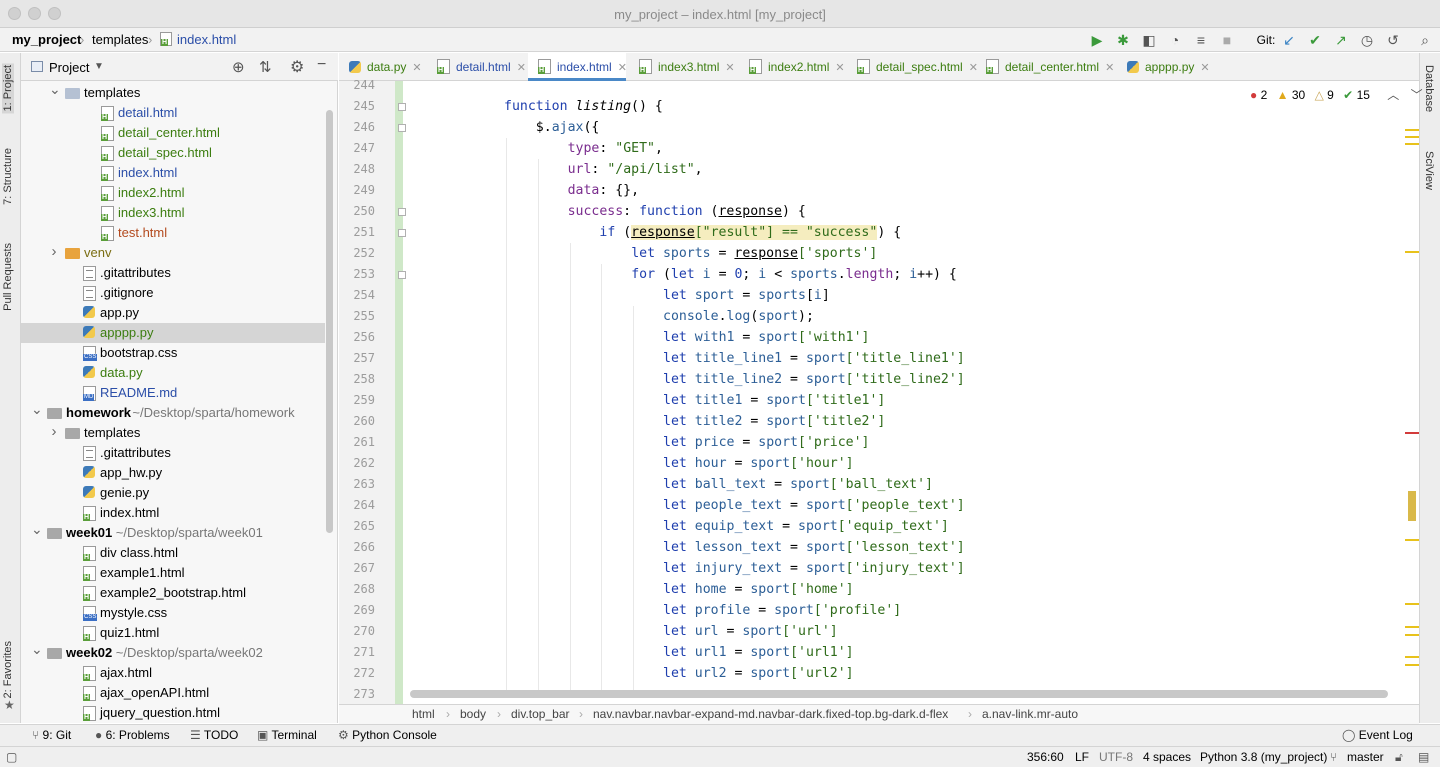 The image size is (1440, 767). Describe the element at coordinates (173, 593) in the screenshot. I see `tree-item: example2_bootstrap.html` at that location.